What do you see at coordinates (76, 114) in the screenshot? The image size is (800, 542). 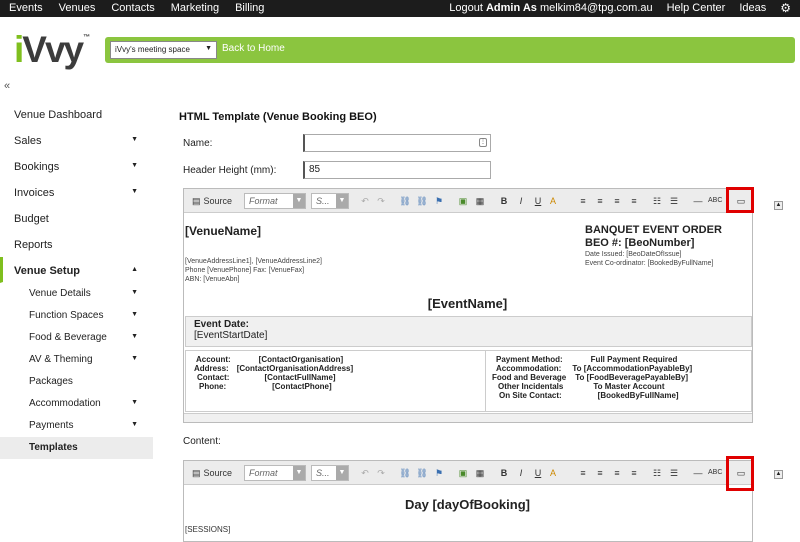 I see `sidebar-item-venue-dashboard: Venue Dashboard` at bounding box center [76, 114].